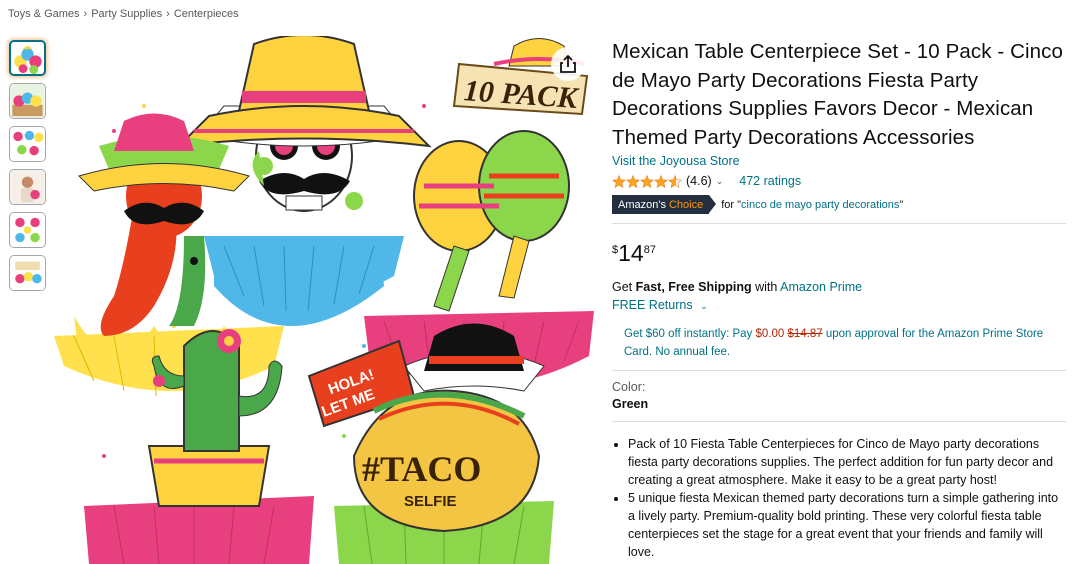 This screenshot has width=1080, height=564. Describe the element at coordinates (731, 204) in the screenshot. I see `choice-for-label: for "` at that location.